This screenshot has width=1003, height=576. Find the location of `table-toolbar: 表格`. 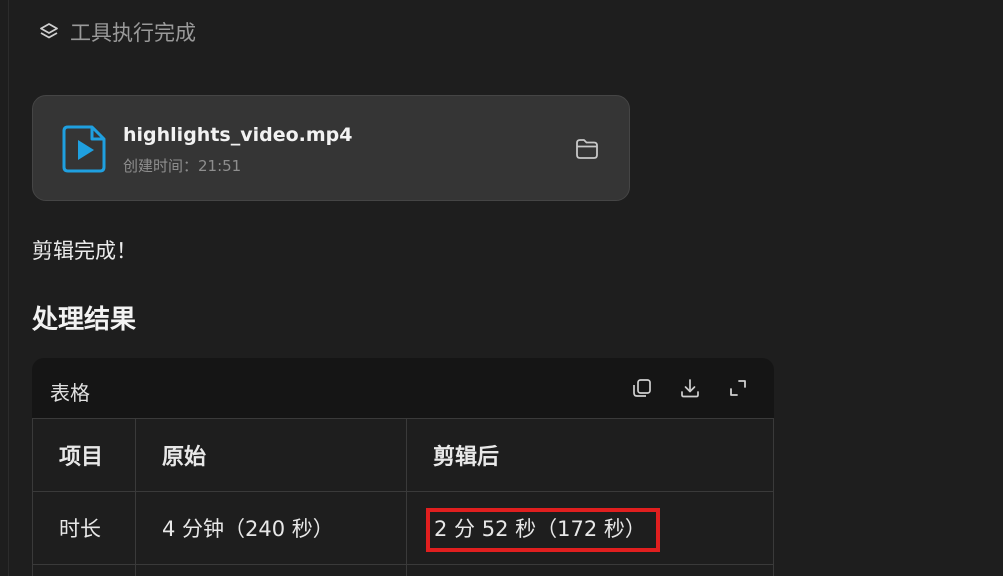

table-toolbar: 表格 is located at coordinates (403, 388).